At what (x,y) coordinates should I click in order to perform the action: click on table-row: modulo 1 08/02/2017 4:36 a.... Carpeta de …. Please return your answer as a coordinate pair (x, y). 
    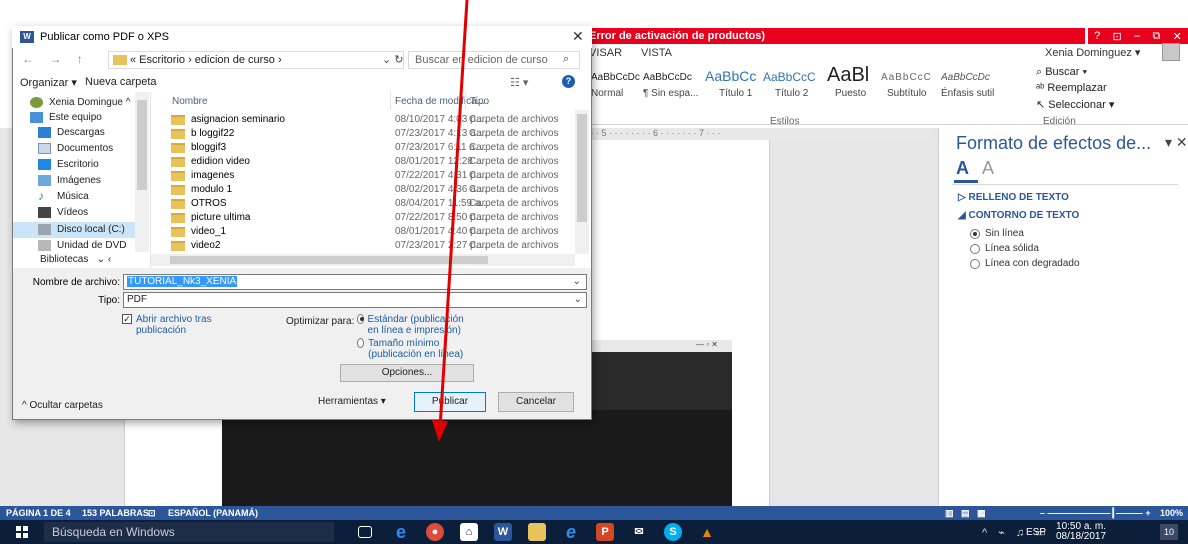
    Looking at the image, I should click on (363, 190).